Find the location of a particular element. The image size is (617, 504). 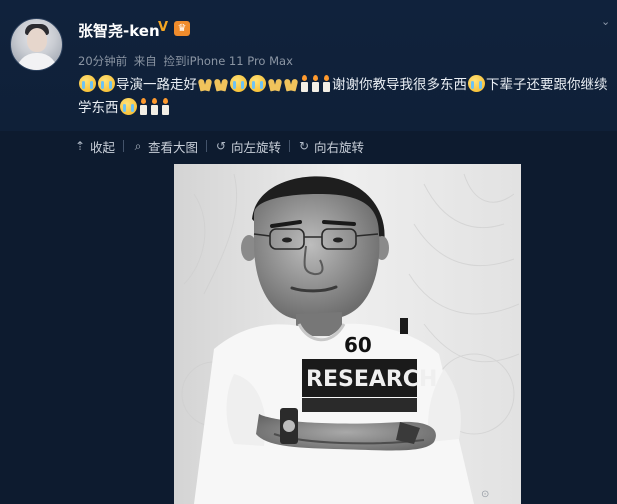

avatar is located at coordinates (36, 44).